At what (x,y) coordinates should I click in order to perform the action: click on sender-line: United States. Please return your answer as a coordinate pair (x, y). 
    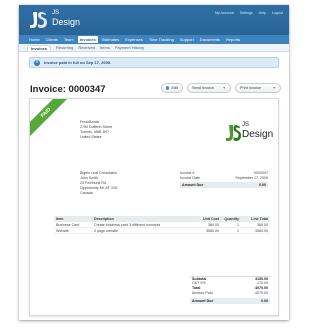
    Looking at the image, I should click on (91, 137).